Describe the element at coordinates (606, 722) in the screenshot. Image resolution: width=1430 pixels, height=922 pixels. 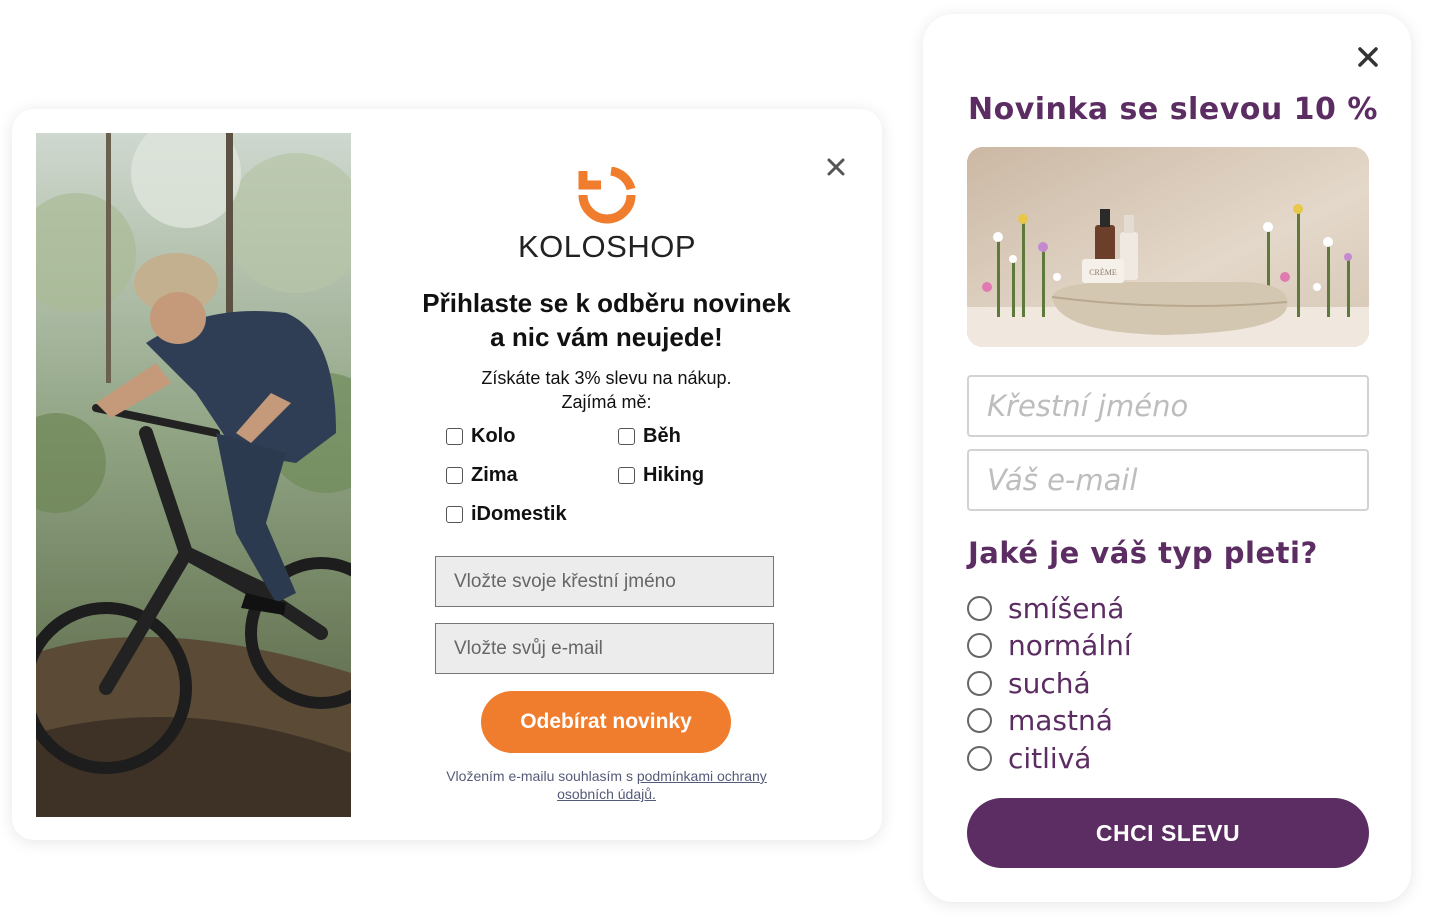
I see `subscribe-button: Odebírat novinky` at that location.